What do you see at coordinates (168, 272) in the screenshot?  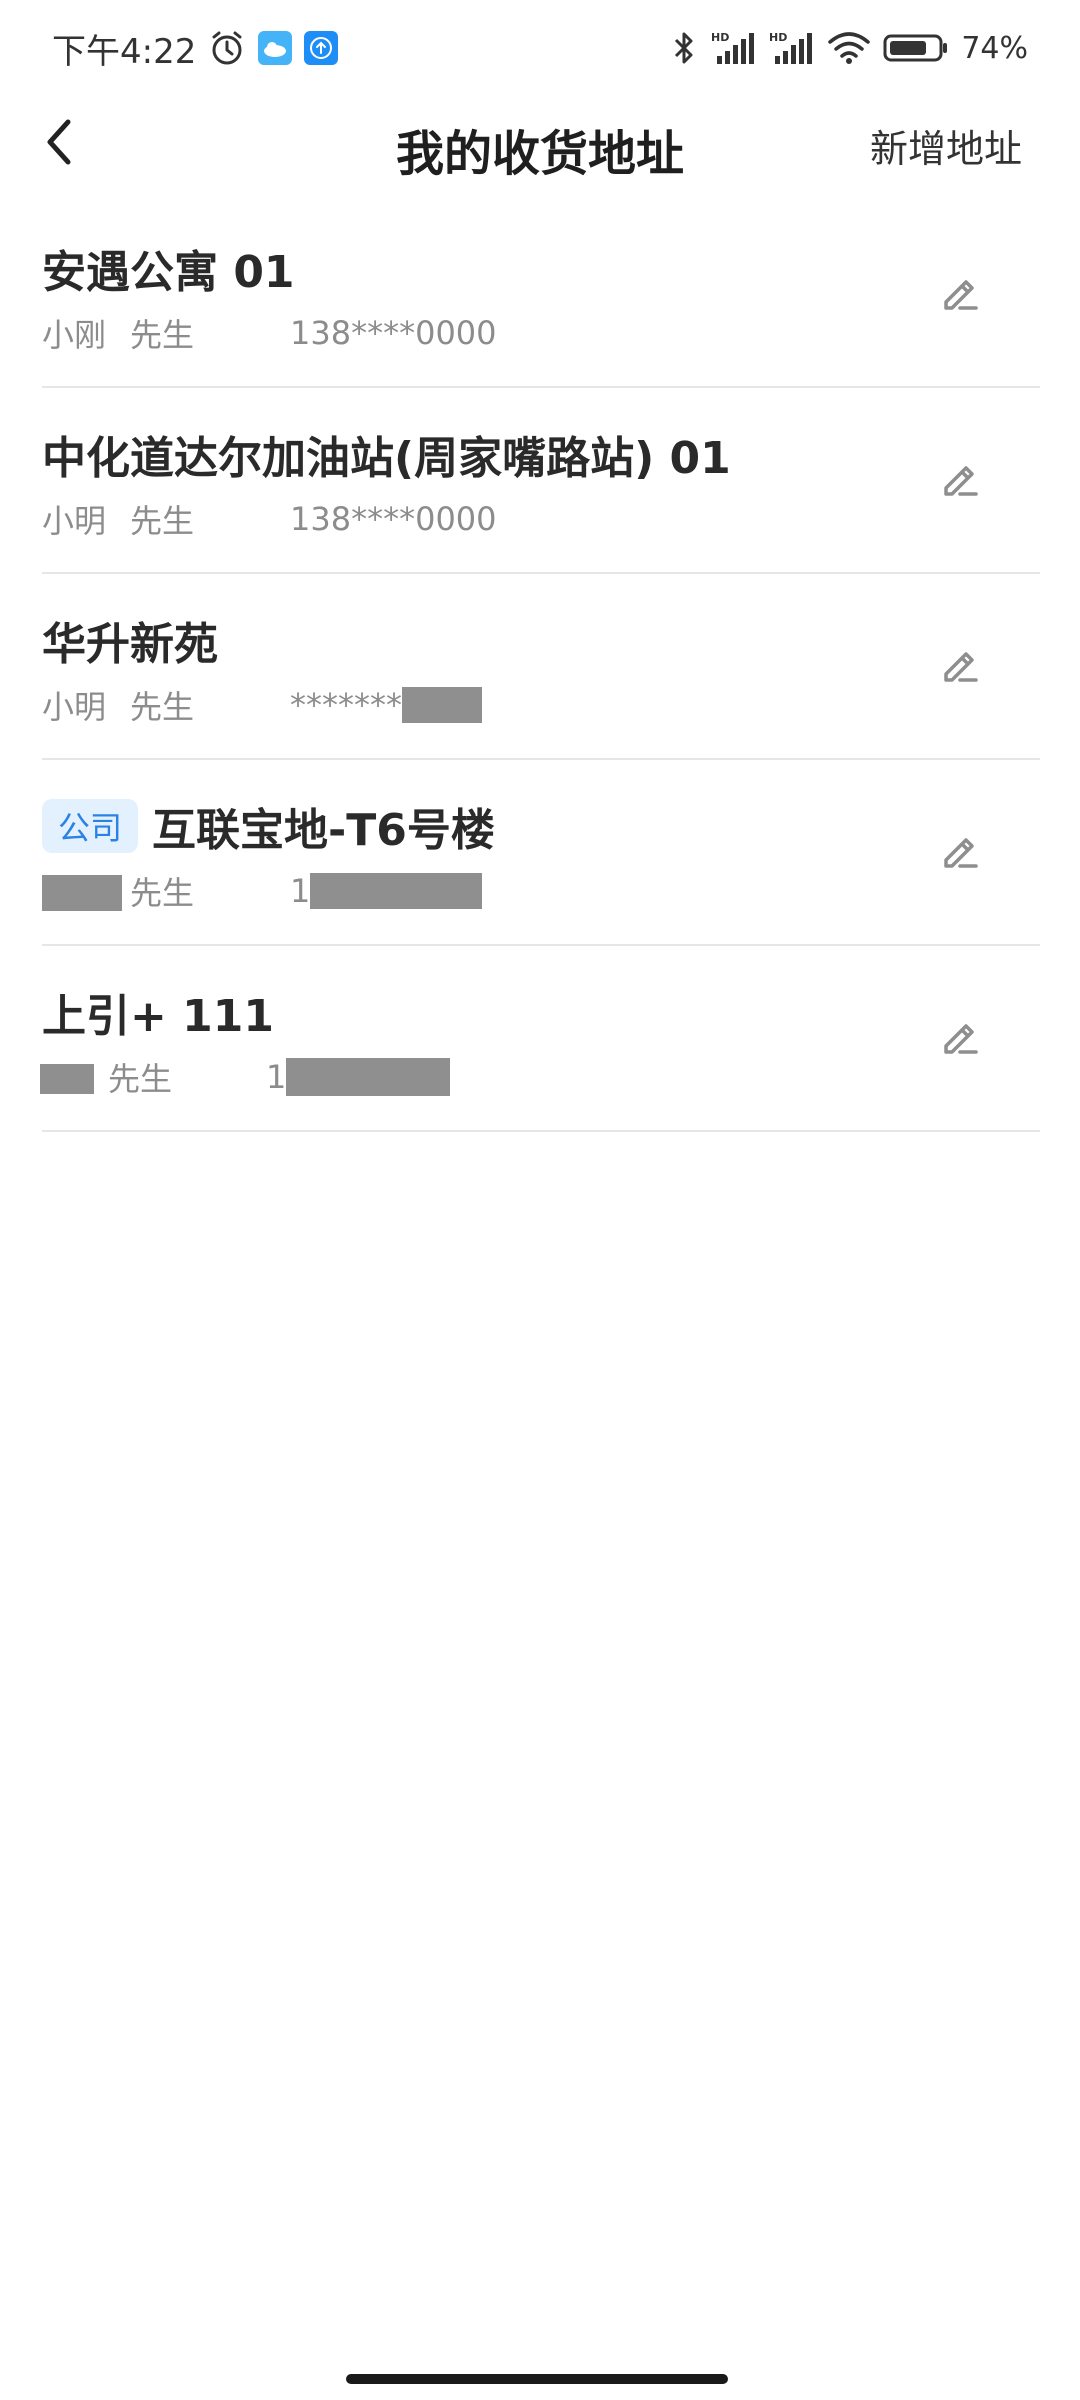 I see `address-title-text: 安遇公寓 01` at bounding box center [168, 272].